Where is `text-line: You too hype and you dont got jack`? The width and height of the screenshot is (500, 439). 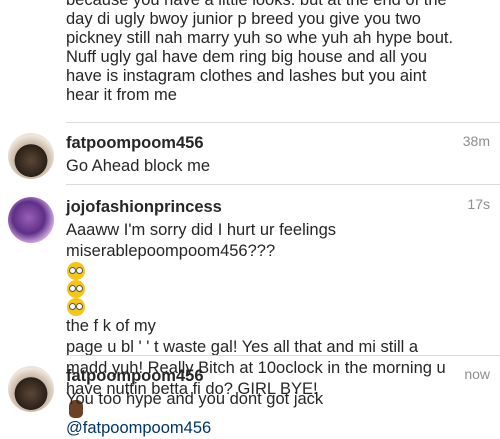 text-line: You too hype and you dont got jack is located at coordinates (195, 399).